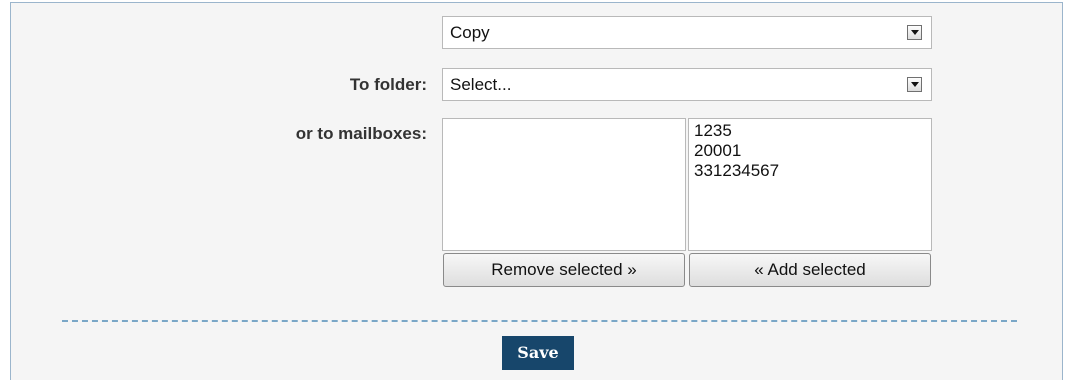 The width and height of the screenshot is (1065, 380). Describe the element at coordinates (564, 184) in the screenshot. I see `selected-mailboxes-list` at that location.